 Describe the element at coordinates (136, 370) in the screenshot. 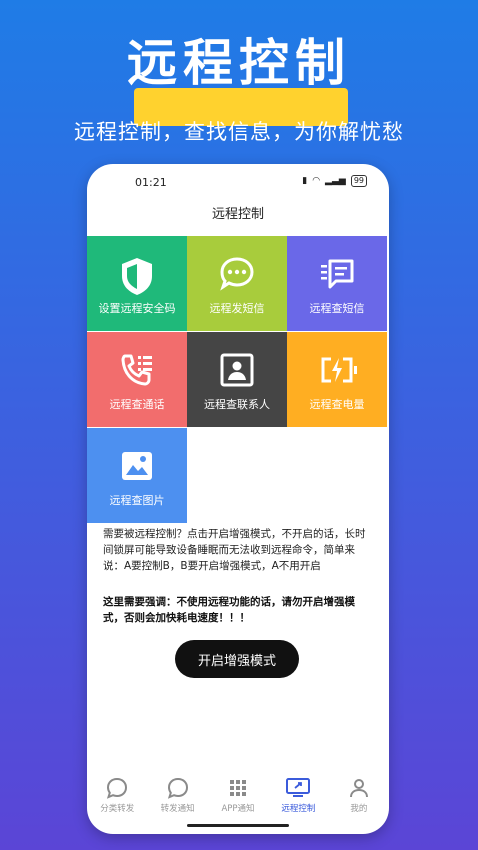

I see `phone-list-icon` at that location.